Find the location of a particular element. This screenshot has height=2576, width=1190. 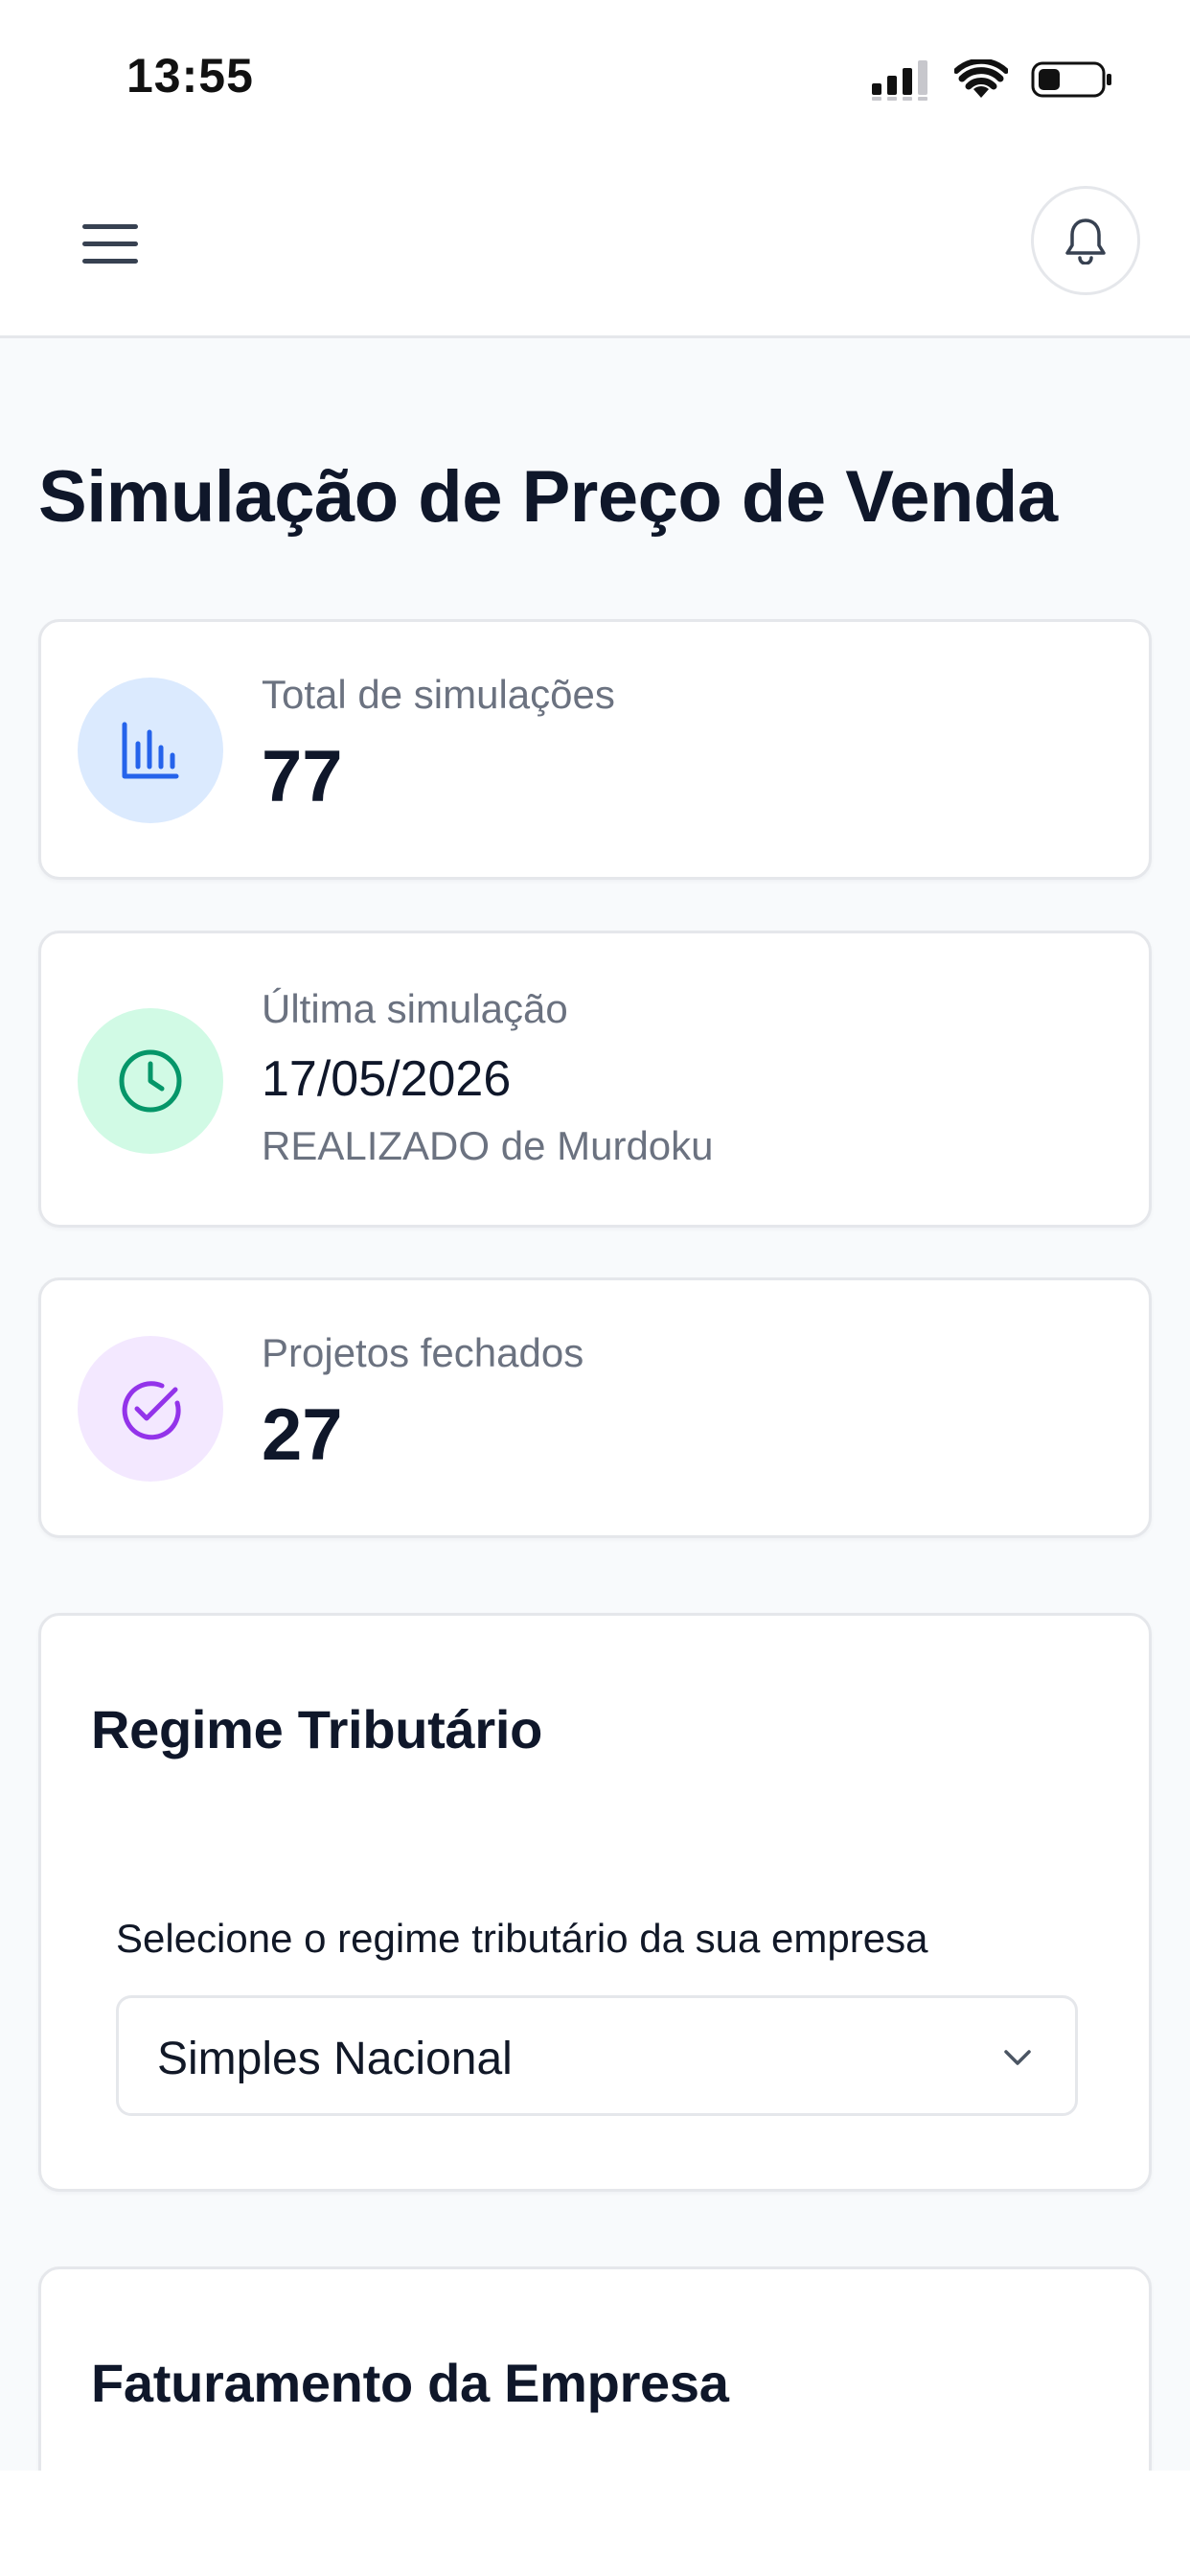

battery-icon is located at coordinates (1071, 79).